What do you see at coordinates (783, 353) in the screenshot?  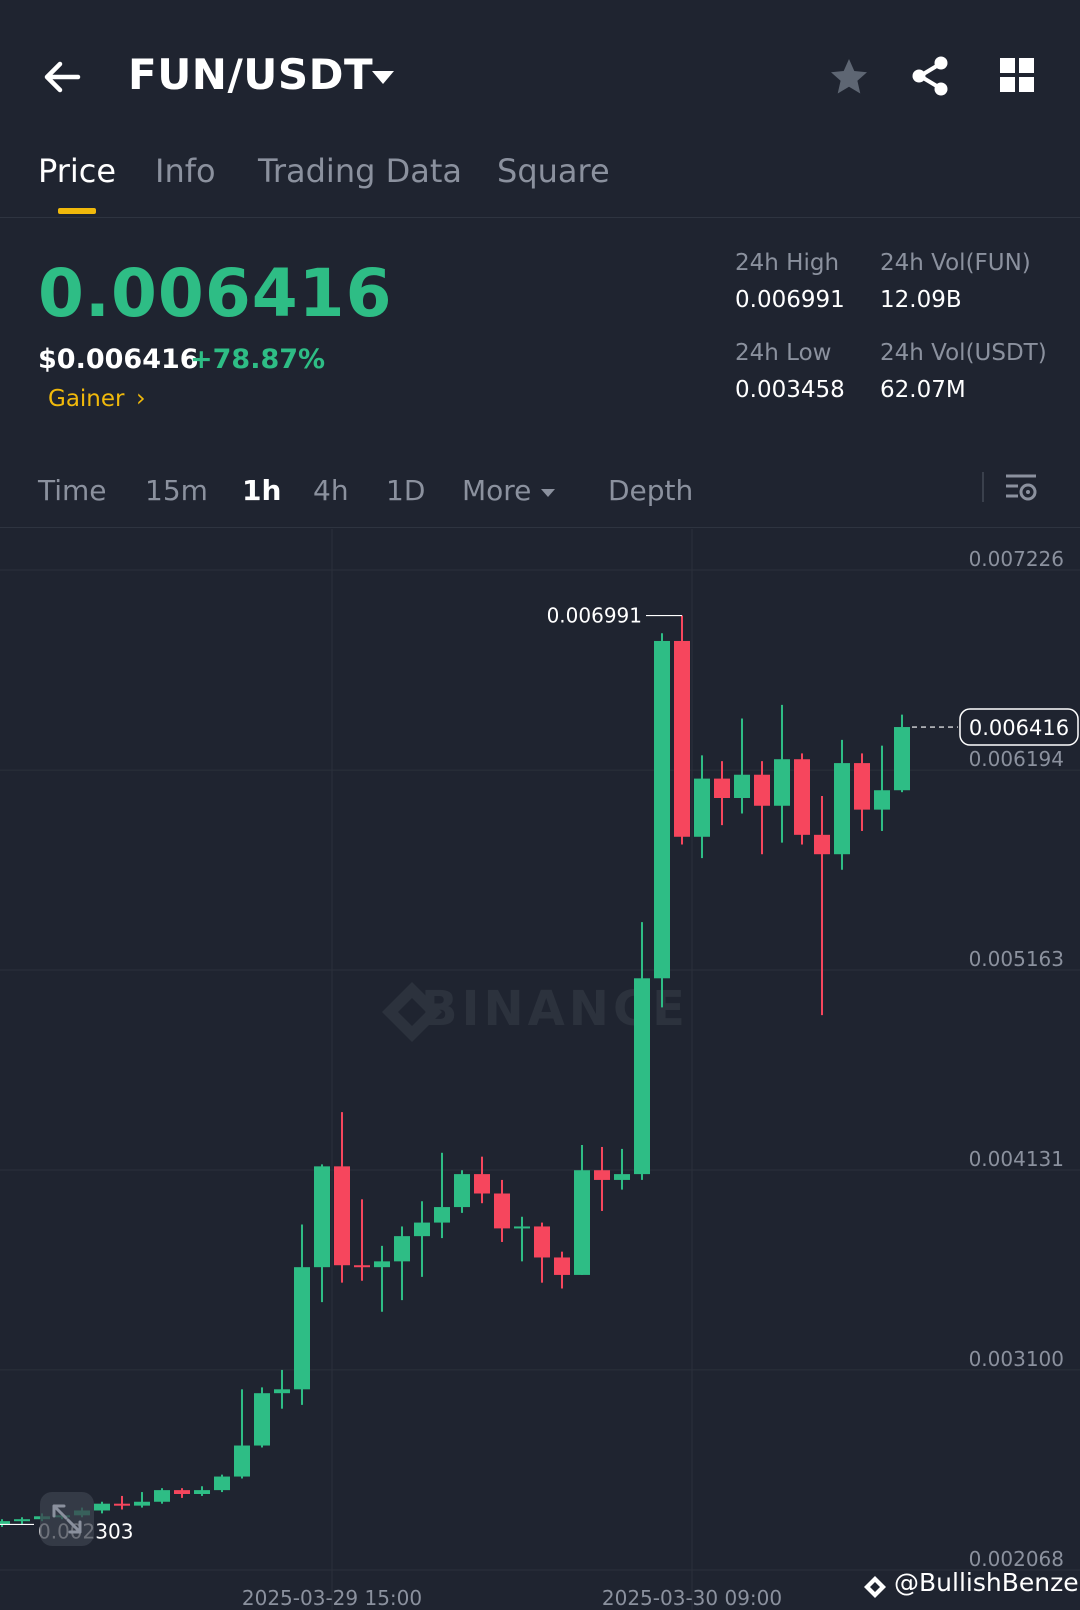 I see `low-label: 24h Low` at bounding box center [783, 353].